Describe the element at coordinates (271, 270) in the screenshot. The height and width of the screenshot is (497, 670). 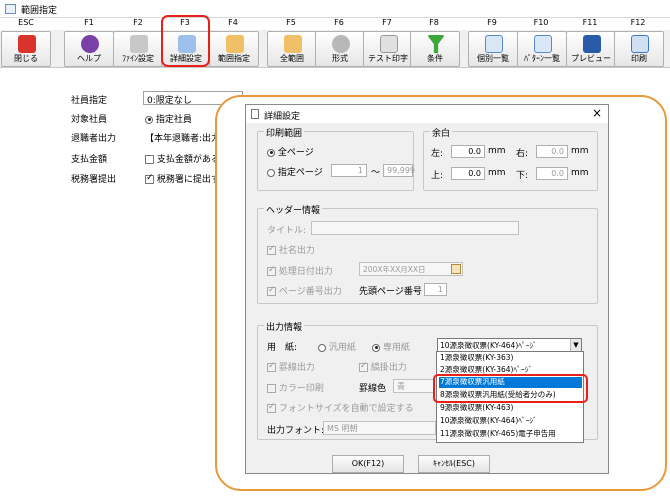
I see `processing-date-checkbox` at that location.